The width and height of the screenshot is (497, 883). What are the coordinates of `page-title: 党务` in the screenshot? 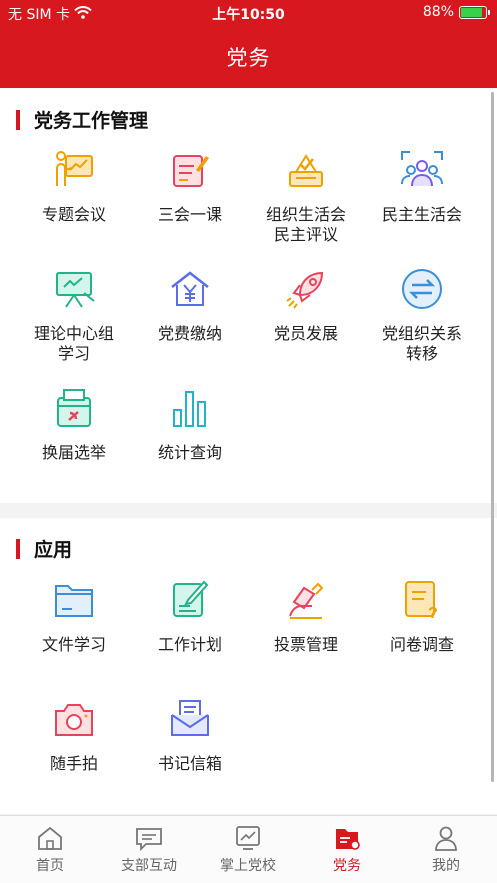 It's located at (248, 58).